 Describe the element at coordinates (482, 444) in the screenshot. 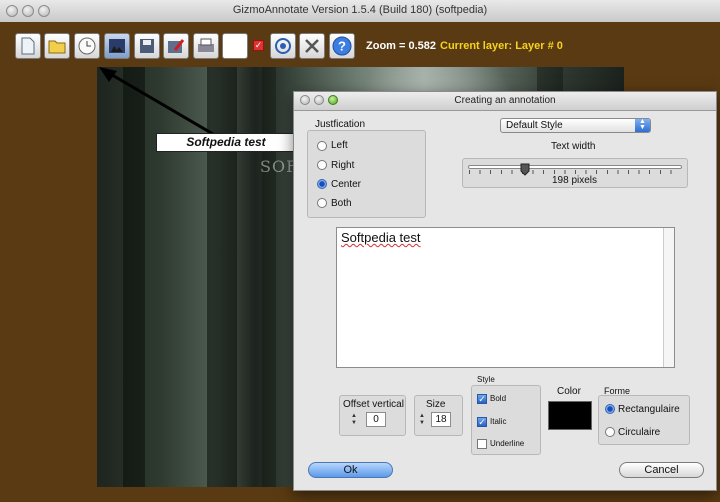

I see `underline-checkbox` at that location.